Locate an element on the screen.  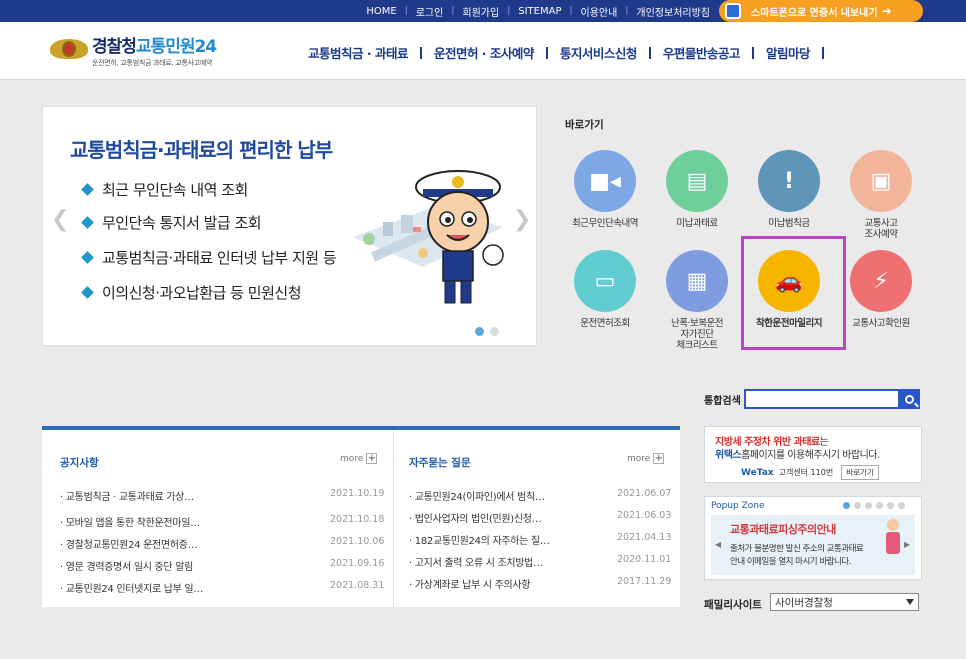
search-button is located at coordinates (909, 399).